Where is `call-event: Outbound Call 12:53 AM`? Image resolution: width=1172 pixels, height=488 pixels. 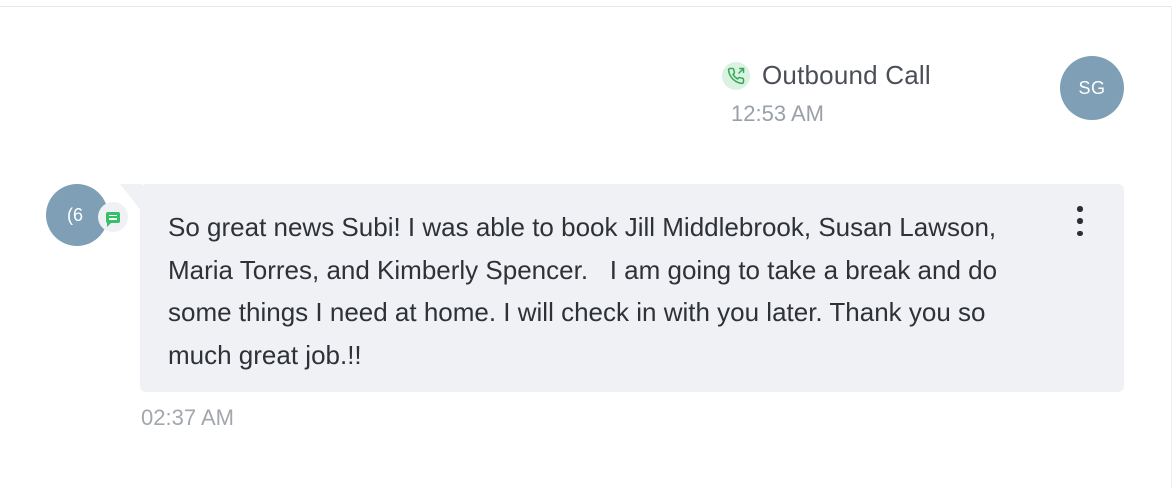
call-event: Outbound Call 12:53 AM is located at coordinates (882, 93).